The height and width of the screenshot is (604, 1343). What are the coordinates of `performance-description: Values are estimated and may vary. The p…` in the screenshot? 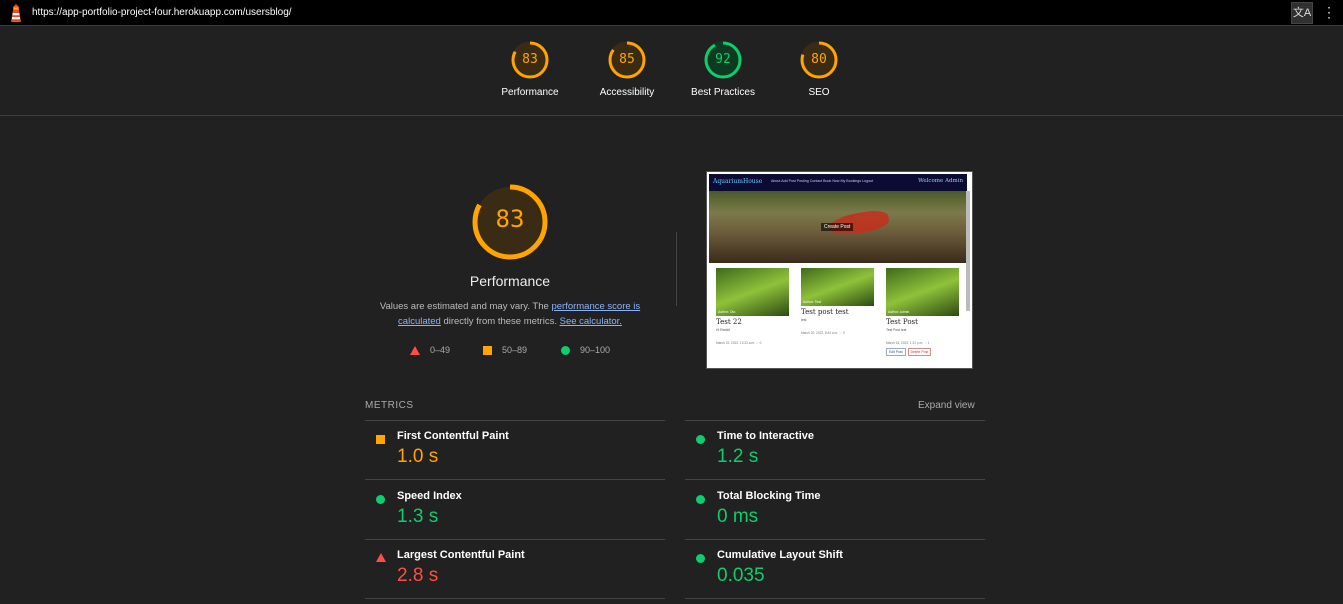 It's located at (510, 314).